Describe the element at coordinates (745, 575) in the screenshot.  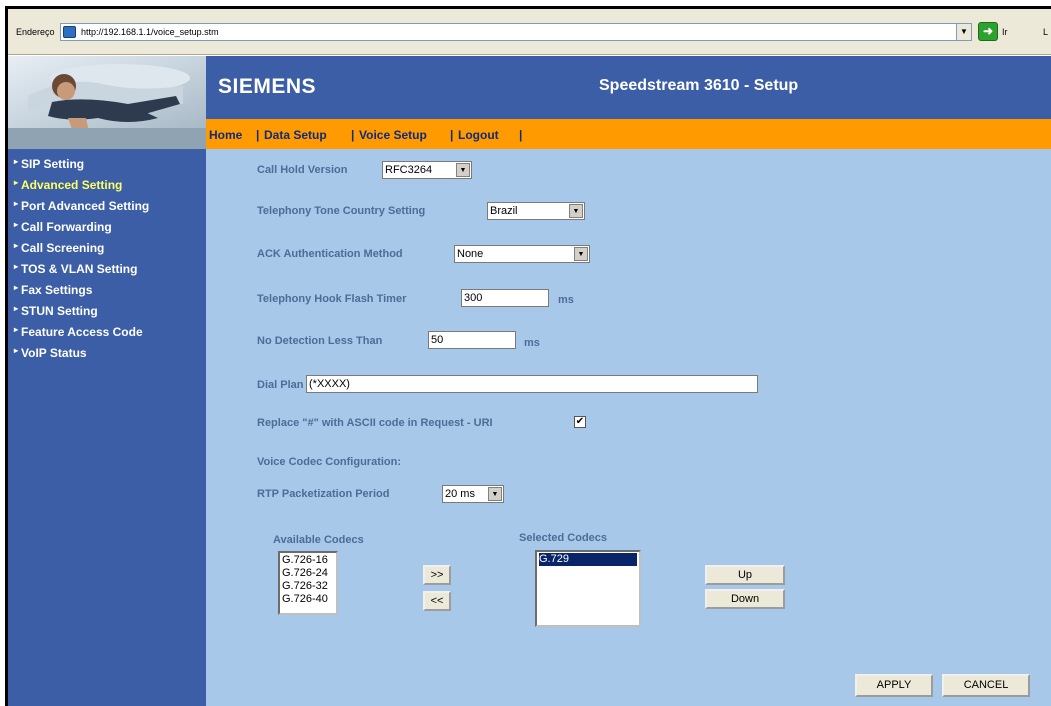
I see `move-up-button: Up` at that location.